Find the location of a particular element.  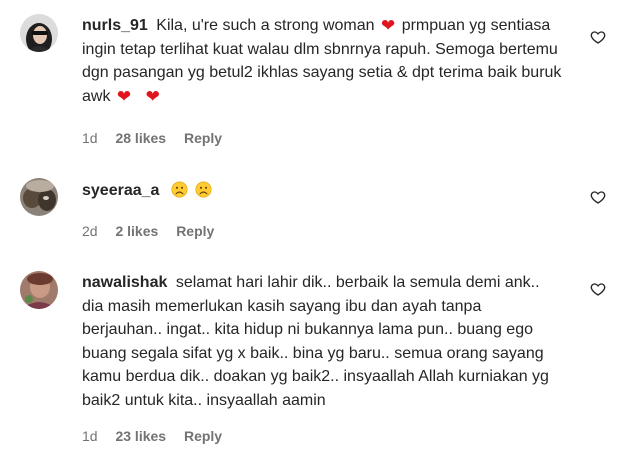

comment-meta: 2d 2 likes Reply is located at coordinates (155, 231).